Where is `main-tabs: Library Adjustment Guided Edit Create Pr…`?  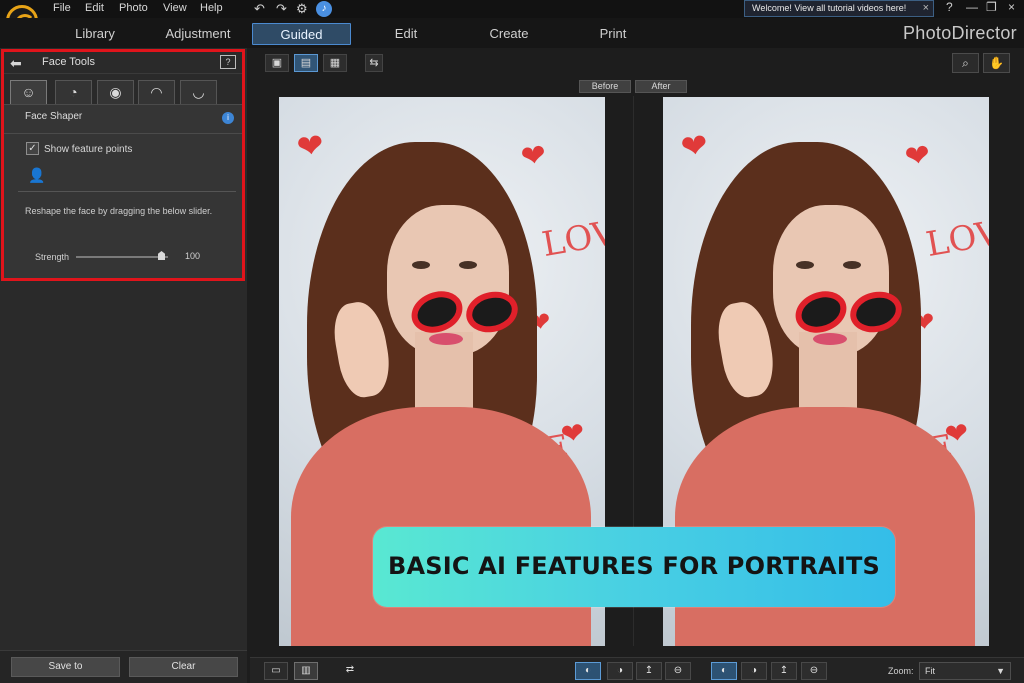 main-tabs: Library Adjustment Guided Edit Create Pr… is located at coordinates (512, 33).